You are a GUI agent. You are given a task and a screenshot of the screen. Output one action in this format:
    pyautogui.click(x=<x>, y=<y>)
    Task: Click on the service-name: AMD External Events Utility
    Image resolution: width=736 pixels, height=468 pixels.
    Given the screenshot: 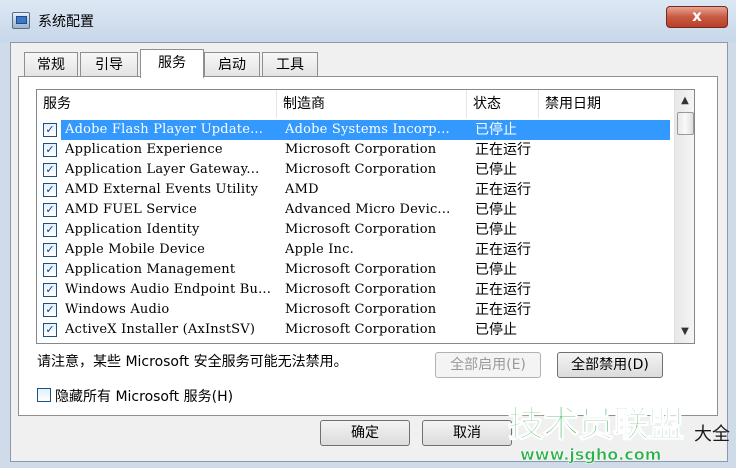 What is the action you would take?
    pyautogui.click(x=162, y=189)
    